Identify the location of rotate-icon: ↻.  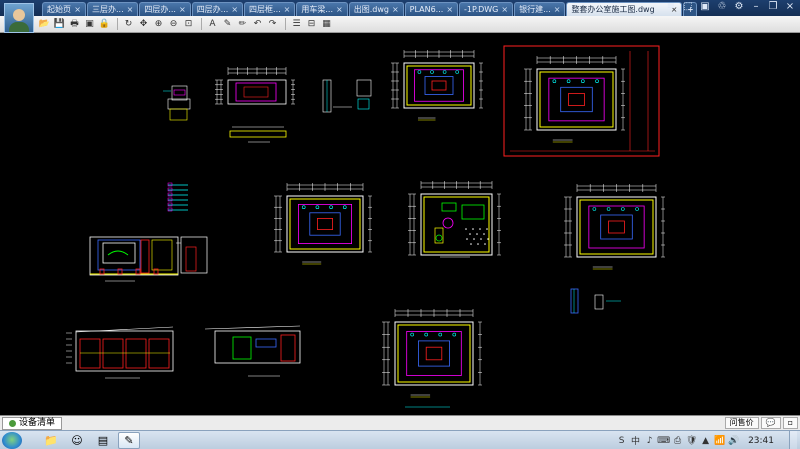
(128, 24).